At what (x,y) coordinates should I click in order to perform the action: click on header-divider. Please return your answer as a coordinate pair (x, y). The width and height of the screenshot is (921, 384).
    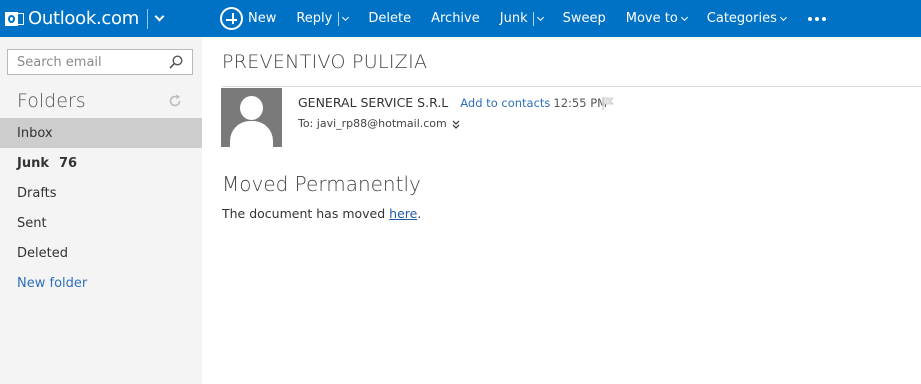
    Looking at the image, I should click on (571, 86).